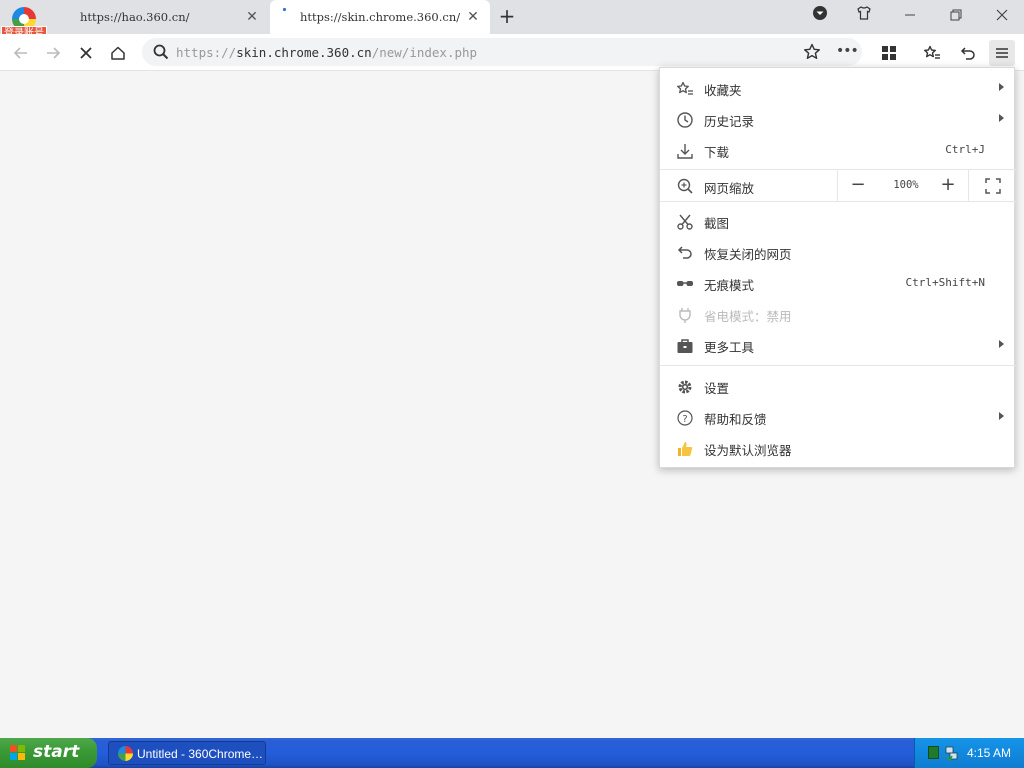 The width and height of the screenshot is (1024, 768). What do you see at coordinates (685, 222) in the screenshot?
I see `scissors-icon` at bounding box center [685, 222].